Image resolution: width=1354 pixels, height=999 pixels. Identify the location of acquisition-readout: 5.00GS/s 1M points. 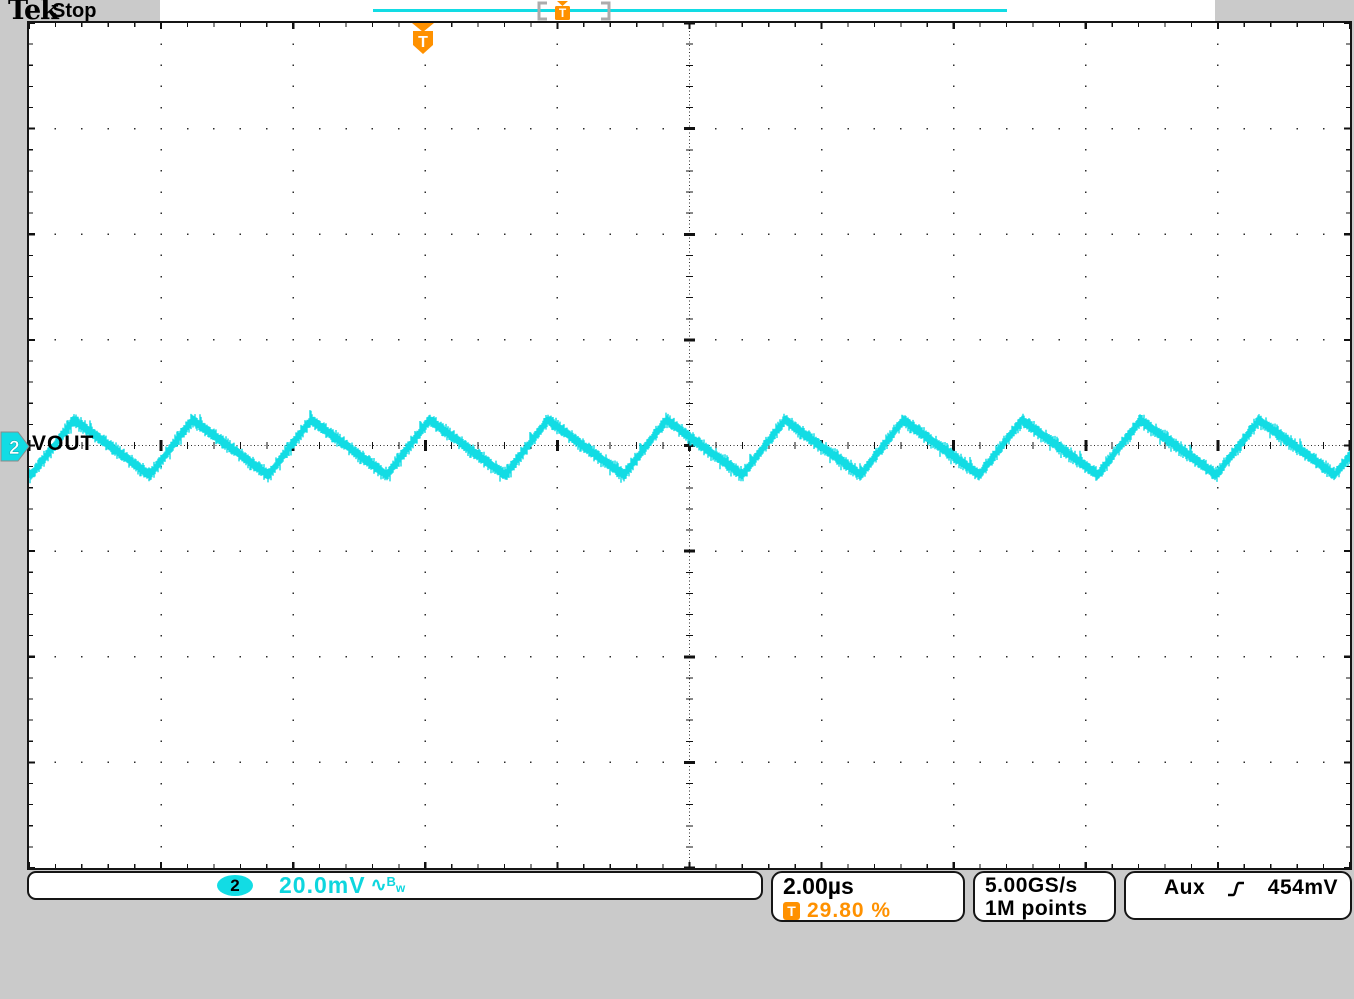
(1044, 896).